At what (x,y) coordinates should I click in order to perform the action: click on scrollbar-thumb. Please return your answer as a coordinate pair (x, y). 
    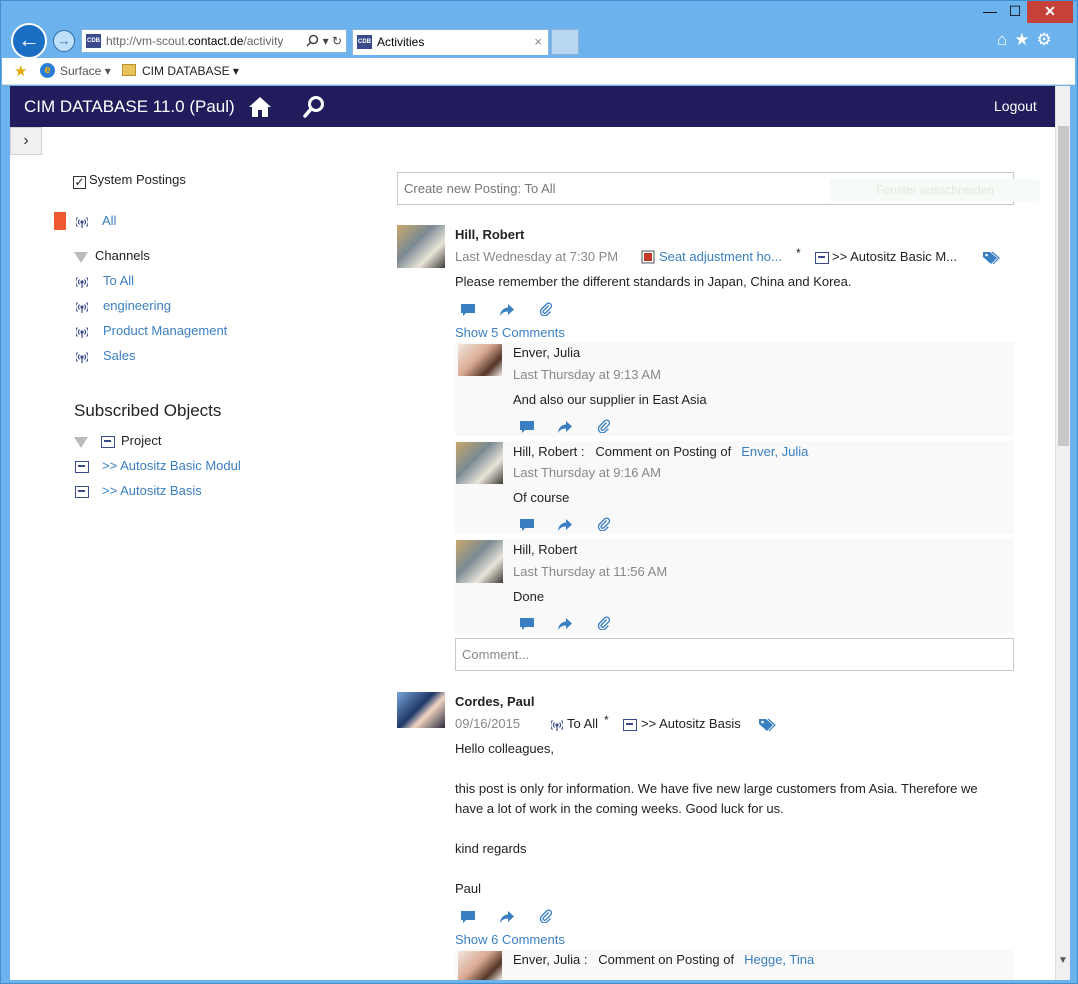
    Looking at the image, I should click on (1063, 286).